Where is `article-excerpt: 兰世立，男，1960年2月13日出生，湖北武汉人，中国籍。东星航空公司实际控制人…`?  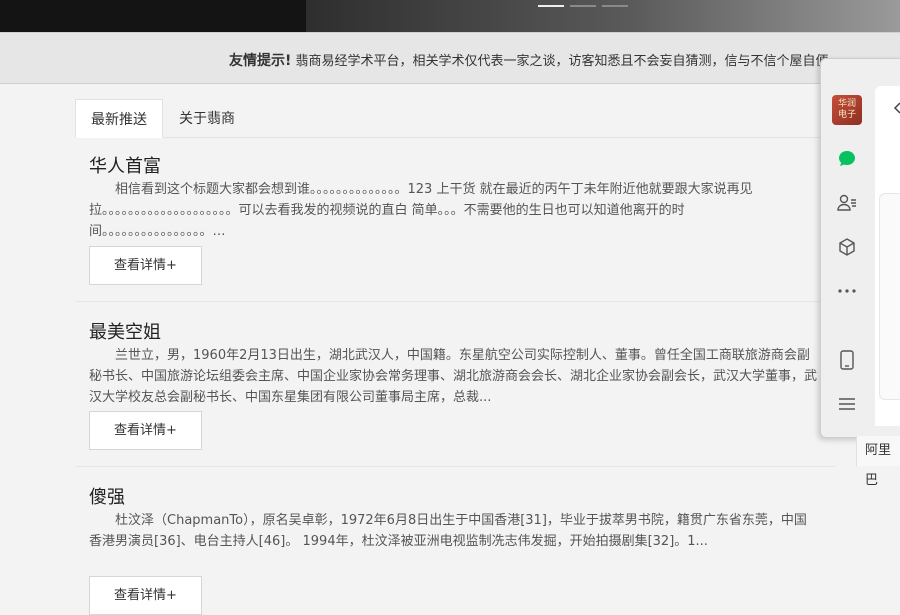 article-excerpt: 兰世立，男，1960年2月13日出生，湖北武汉人，中国籍。东星航空公司实际控制人… is located at coordinates (453, 376).